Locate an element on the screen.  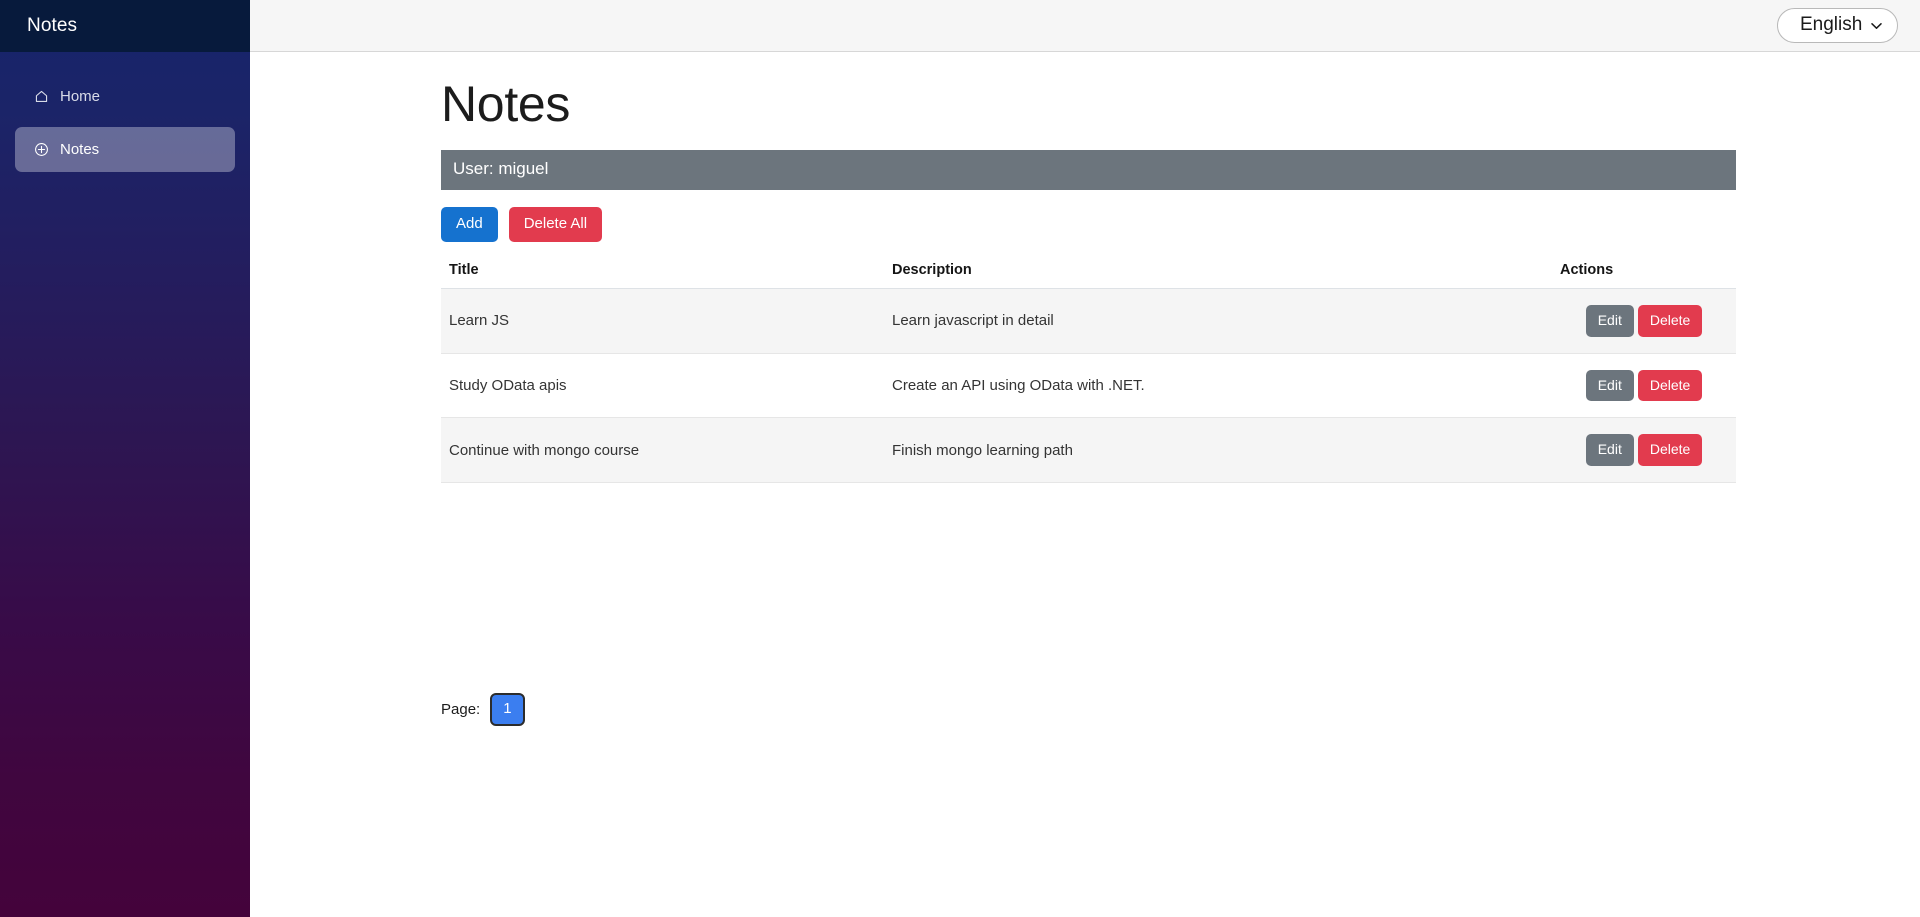
column-header-title: Title is located at coordinates (662, 272).